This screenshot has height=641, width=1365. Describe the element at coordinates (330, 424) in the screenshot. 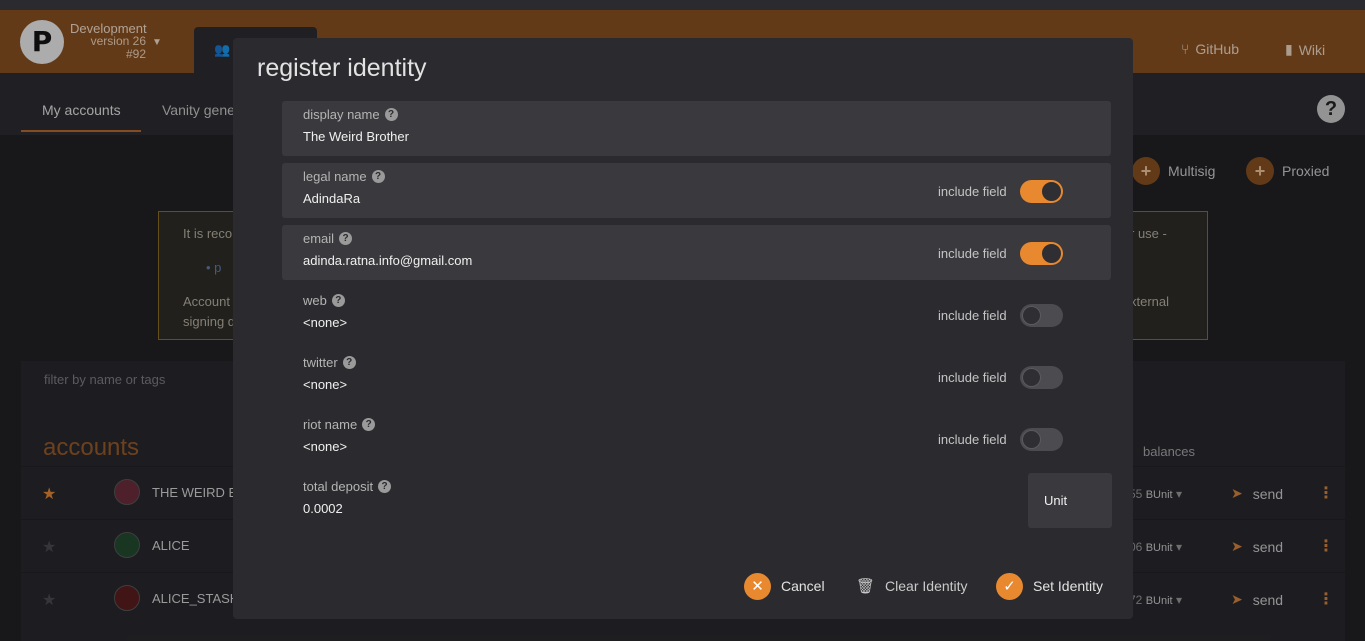

I see `field-label: riot name` at that location.